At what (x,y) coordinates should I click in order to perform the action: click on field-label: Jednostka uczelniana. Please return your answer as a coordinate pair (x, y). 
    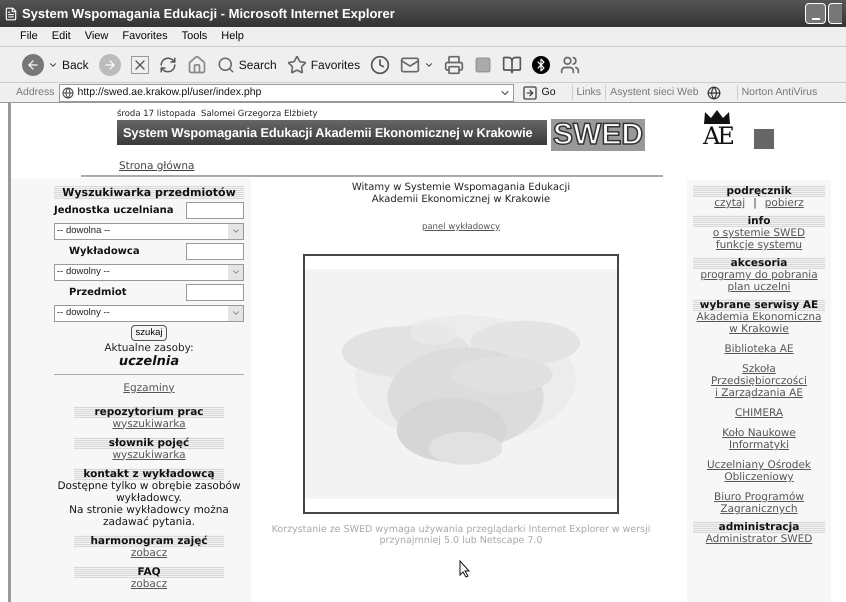
    Looking at the image, I should click on (114, 211).